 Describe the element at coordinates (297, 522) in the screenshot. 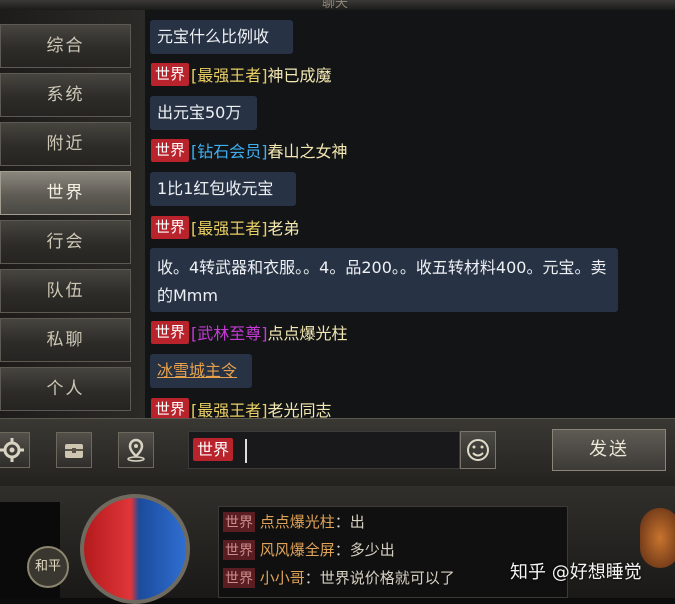

I see `mini-chat-name: 点点爆光柱` at that location.